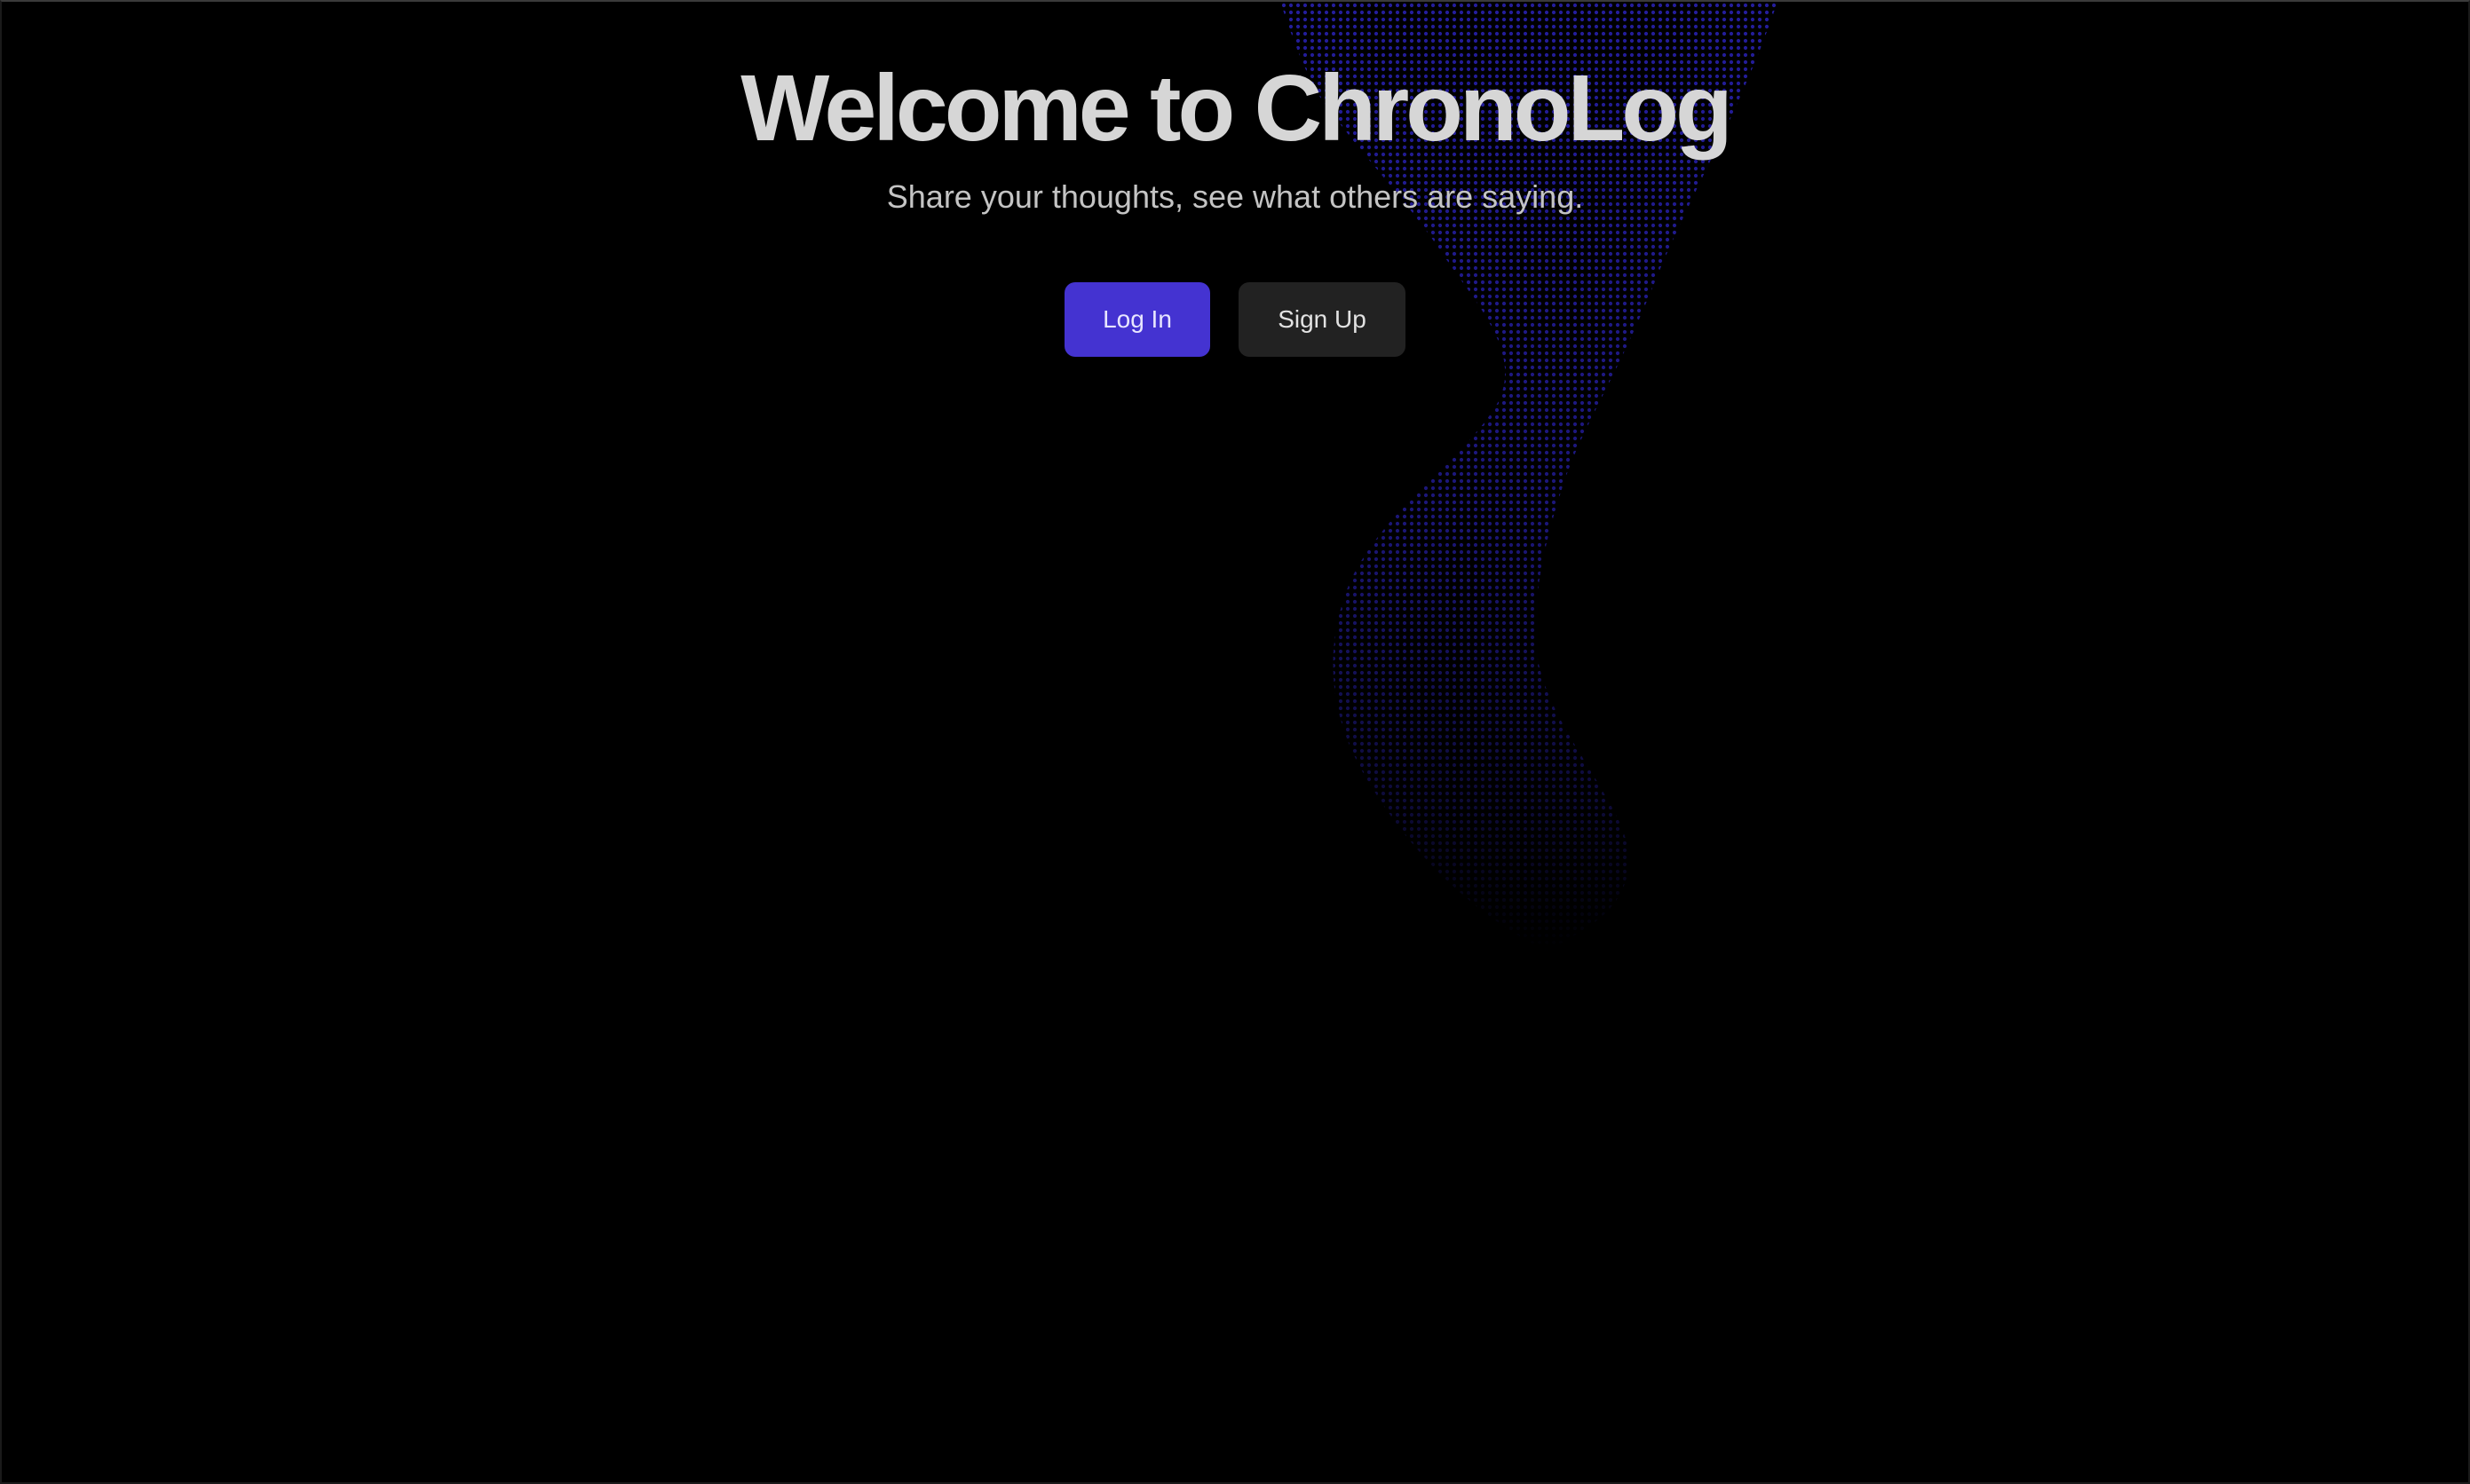 The width and height of the screenshot is (2470, 1484). Describe the element at coordinates (1235, 320) in the screenshot. I see `auth-actions: Log In Sign Up` at that location.